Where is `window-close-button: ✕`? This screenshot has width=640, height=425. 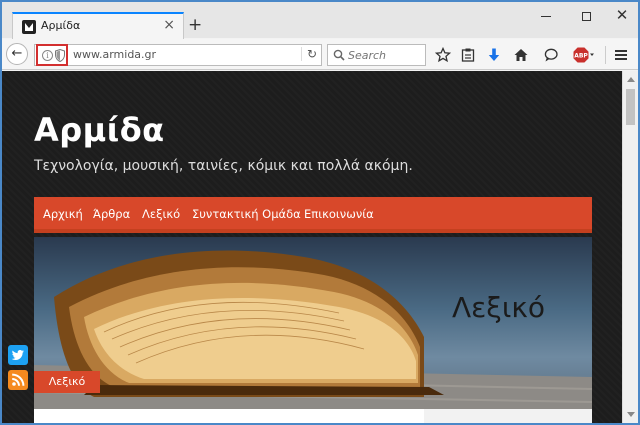
window-close-button: ✕ is located at coordinates (620, 17).